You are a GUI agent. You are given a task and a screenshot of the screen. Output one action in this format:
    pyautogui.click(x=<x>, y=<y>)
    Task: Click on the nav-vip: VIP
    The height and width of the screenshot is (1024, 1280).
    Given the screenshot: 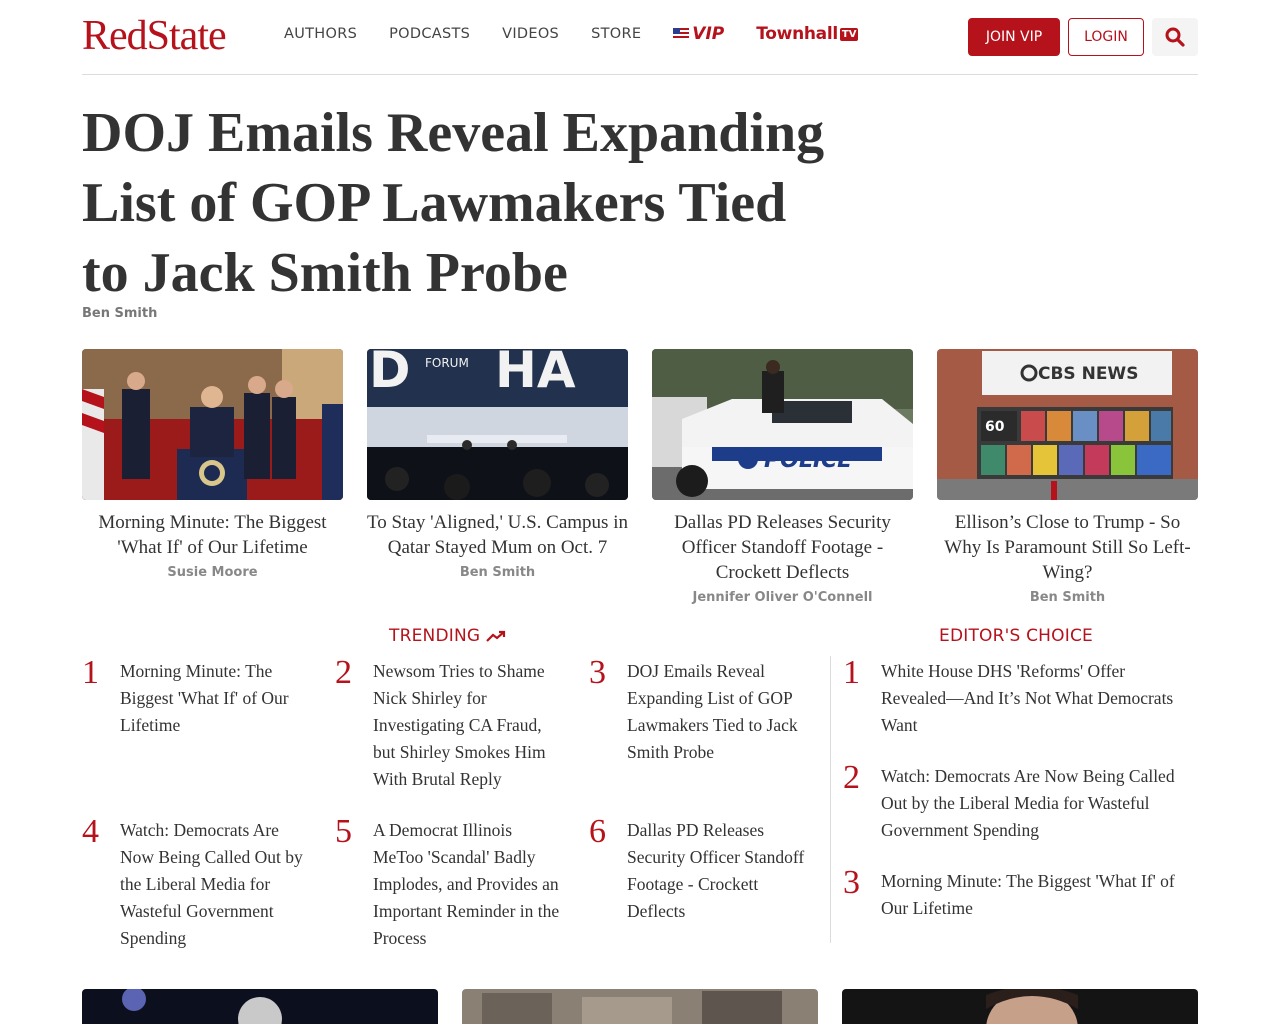 What is the action you would take?
    pyautogui.click(x=698, y=34)
    